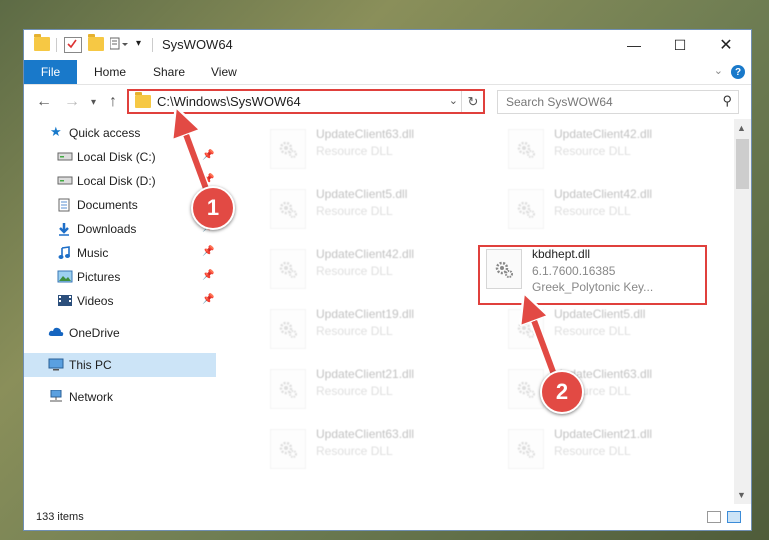 The image size is (769, 540). I want to click on callout-2: 2, so click(562, 392).